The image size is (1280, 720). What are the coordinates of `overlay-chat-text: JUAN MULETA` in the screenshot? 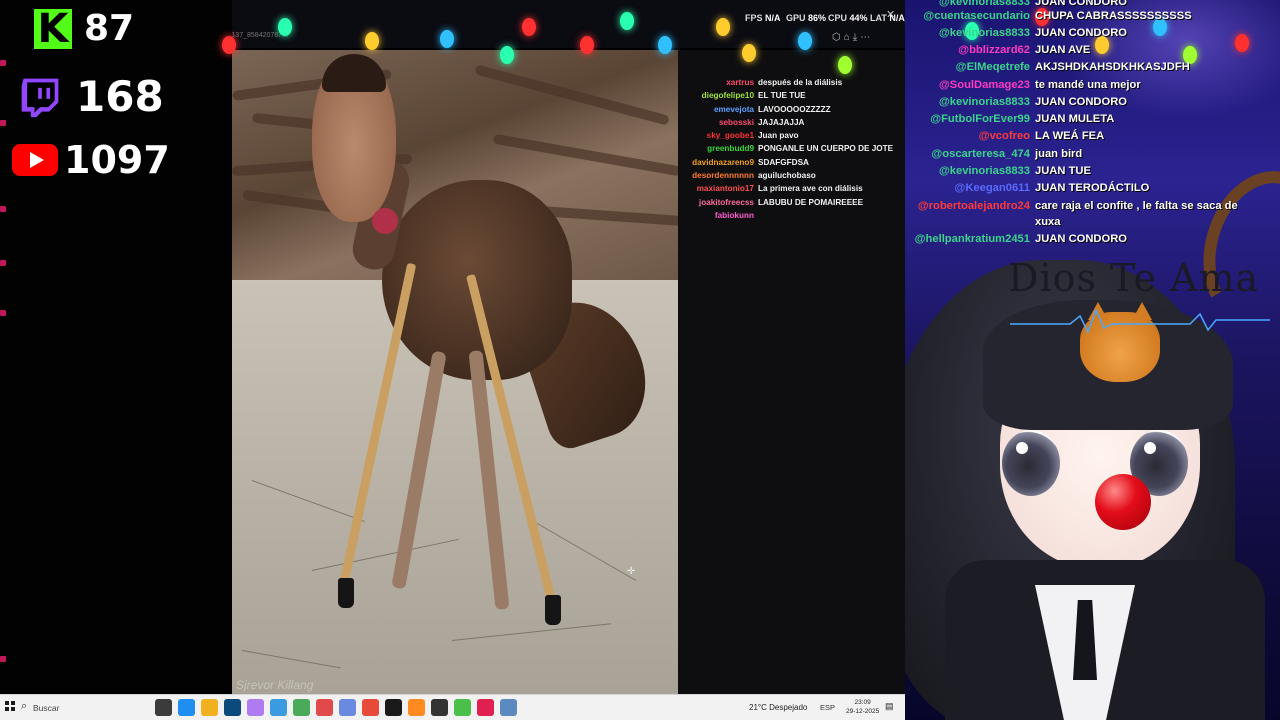 It's located at (1075, 119).